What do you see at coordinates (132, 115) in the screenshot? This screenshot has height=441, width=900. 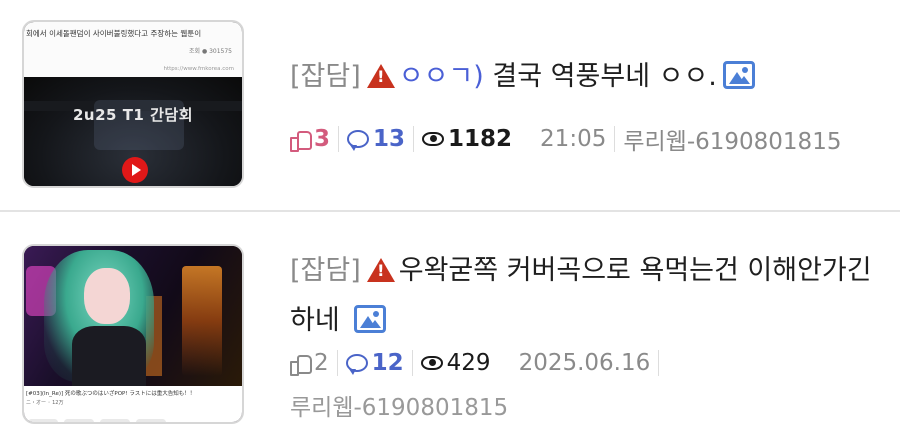 I see `thumbnail-video-title: 2u25 T1 간담회` at bounding box center [132, 115].